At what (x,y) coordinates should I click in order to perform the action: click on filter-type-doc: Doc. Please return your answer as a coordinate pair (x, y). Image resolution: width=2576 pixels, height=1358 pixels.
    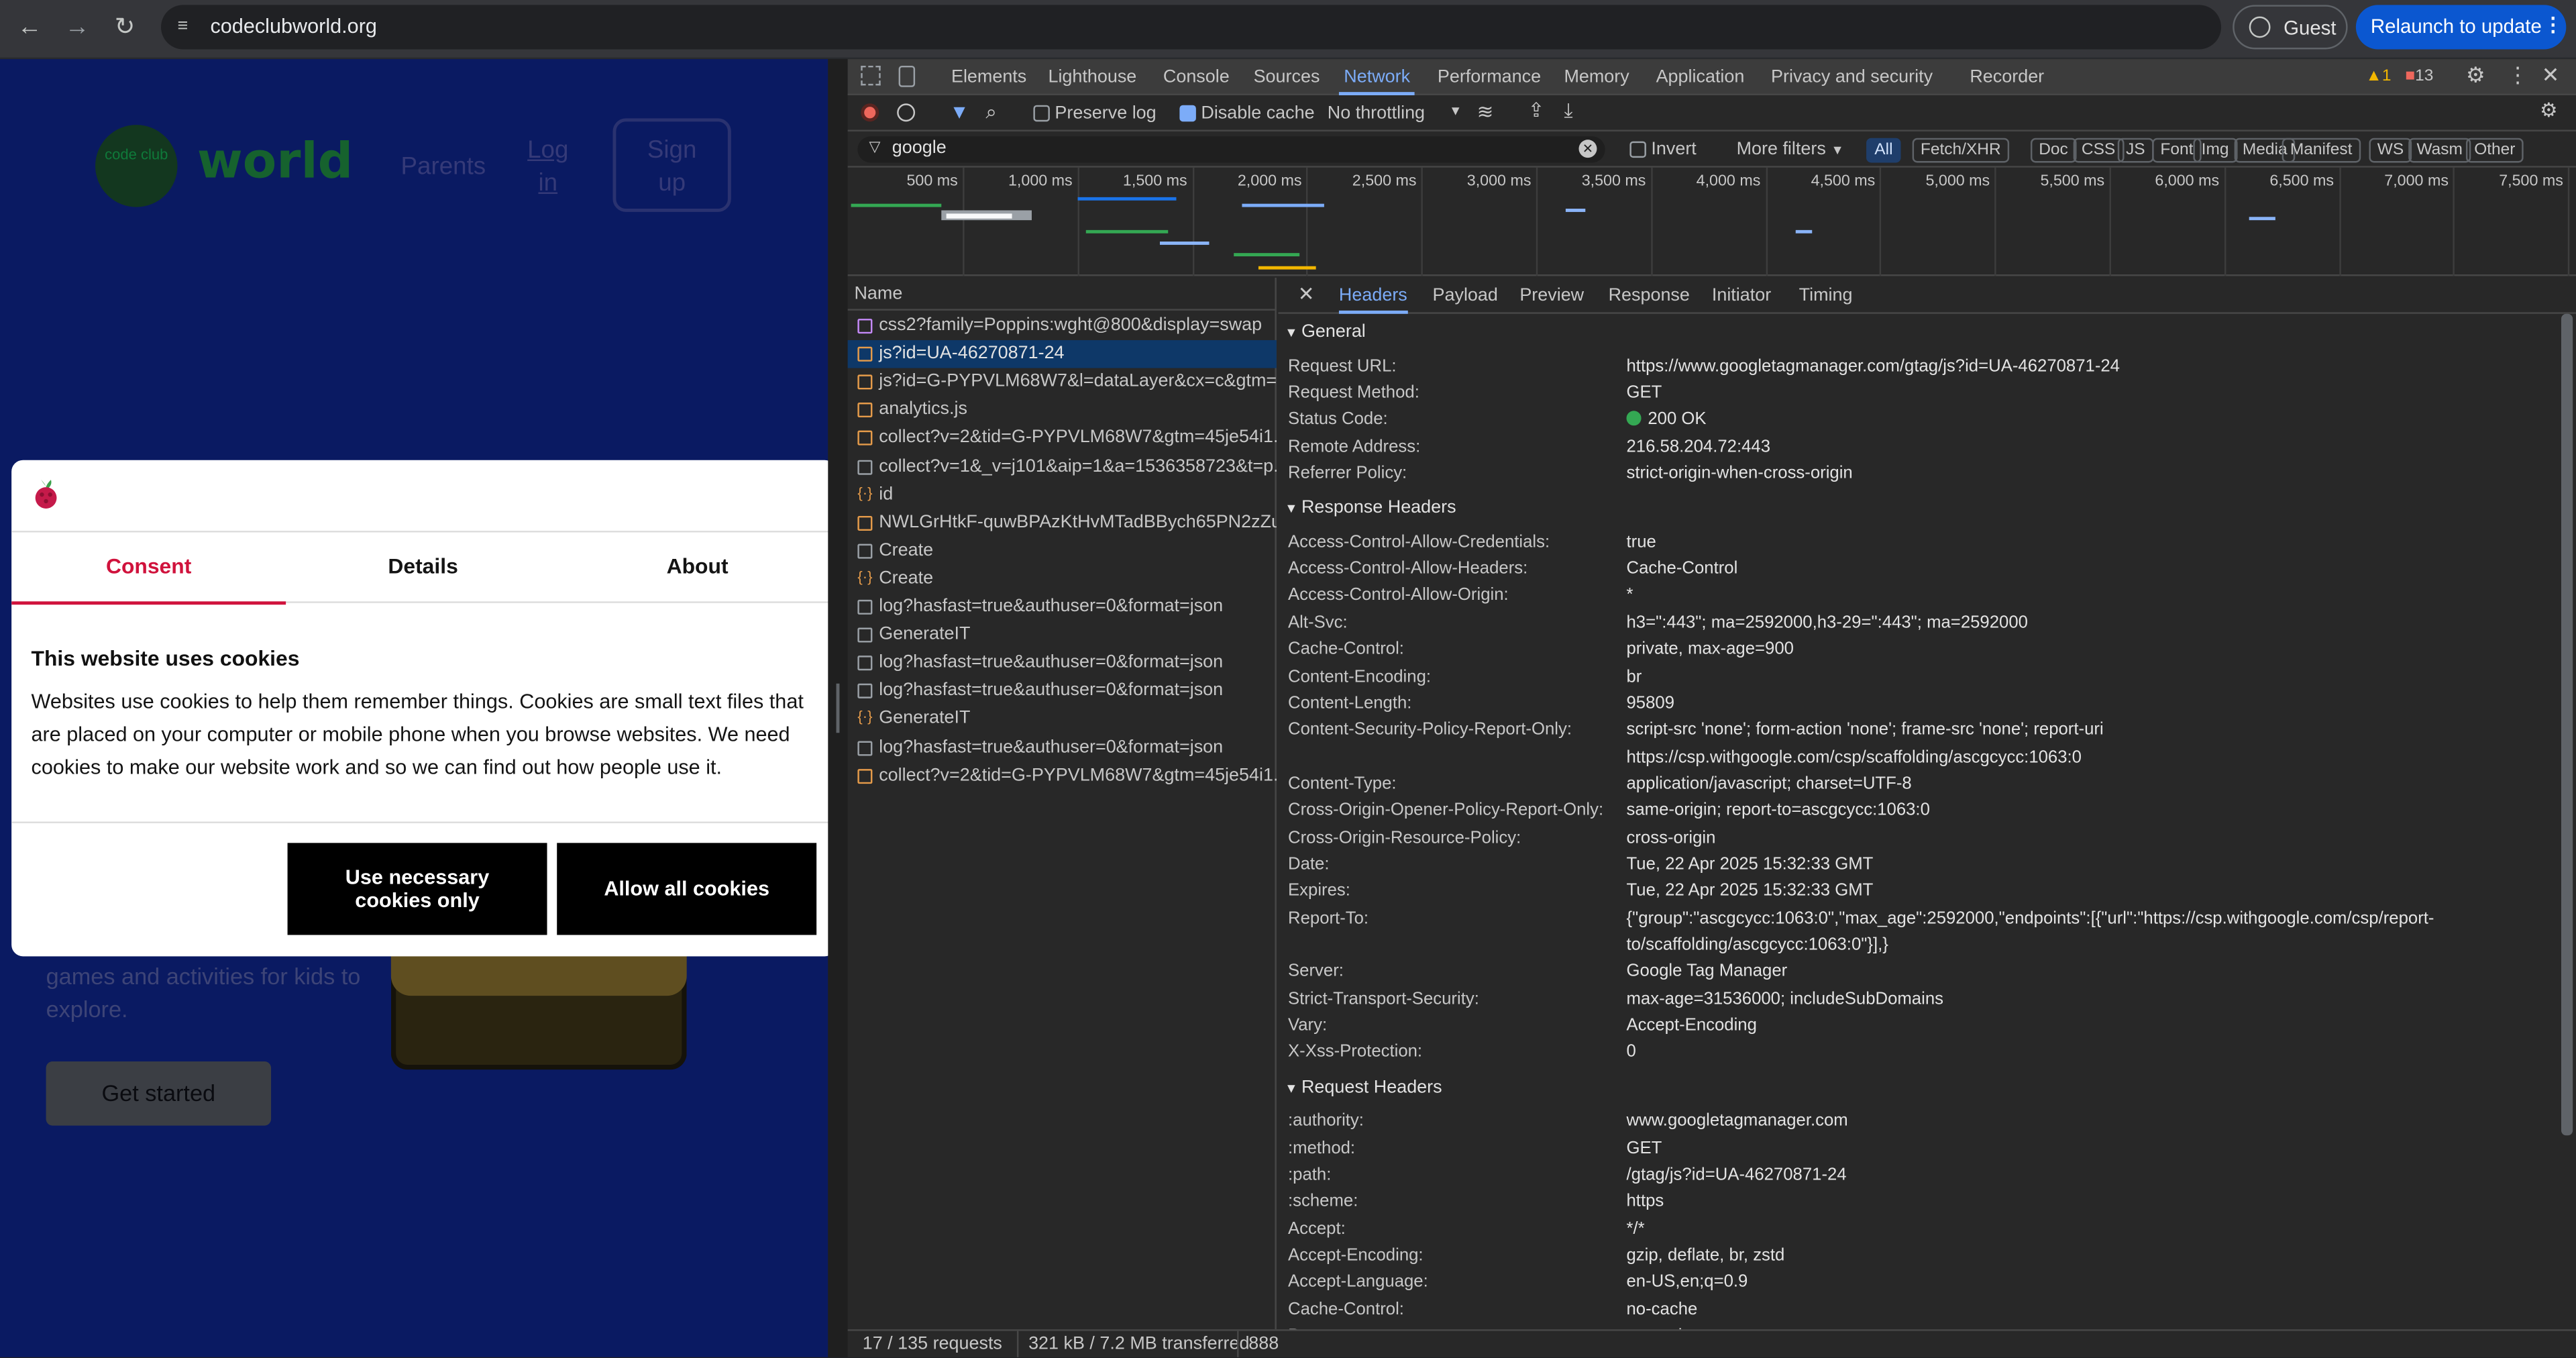
    Looking at the image, I should click on (2053, 150).